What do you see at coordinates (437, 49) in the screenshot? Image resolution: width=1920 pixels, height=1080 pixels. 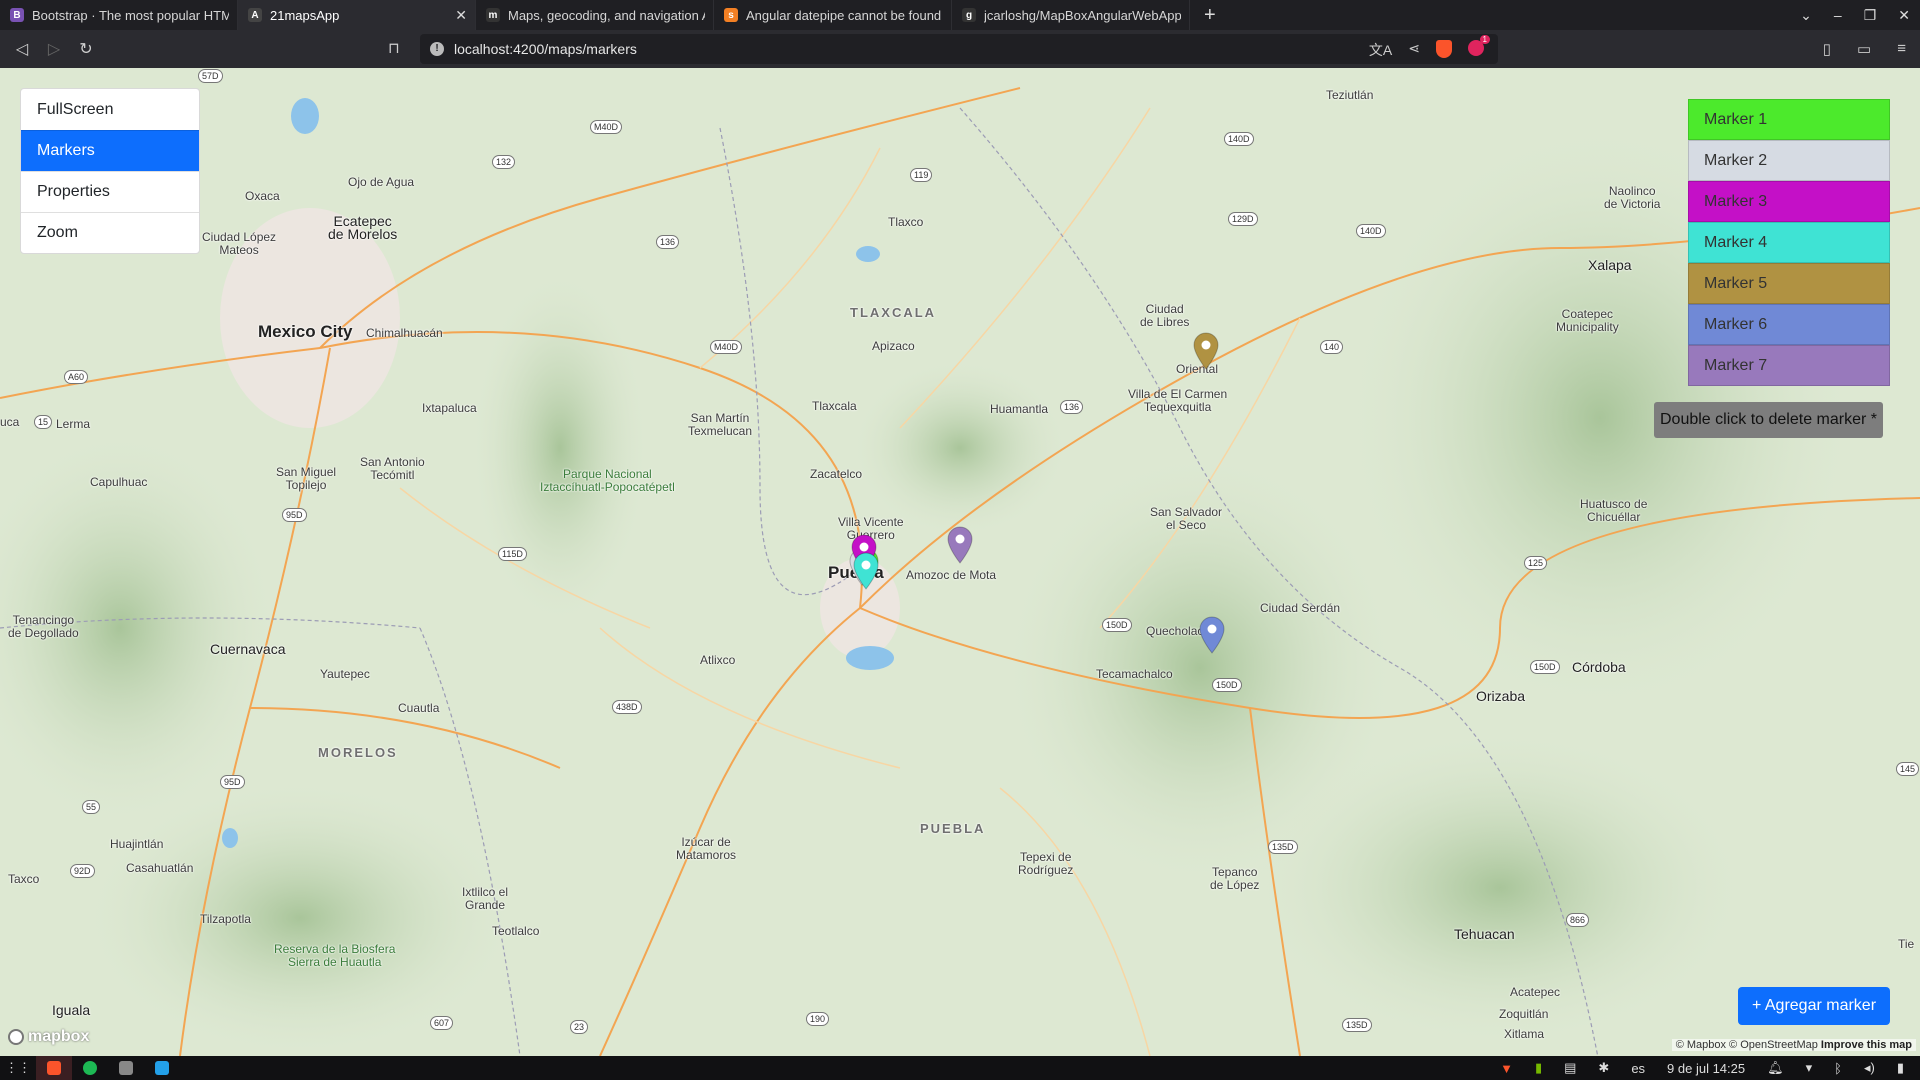 I see `site-info-icon: !` at bounding box center [437, 49].